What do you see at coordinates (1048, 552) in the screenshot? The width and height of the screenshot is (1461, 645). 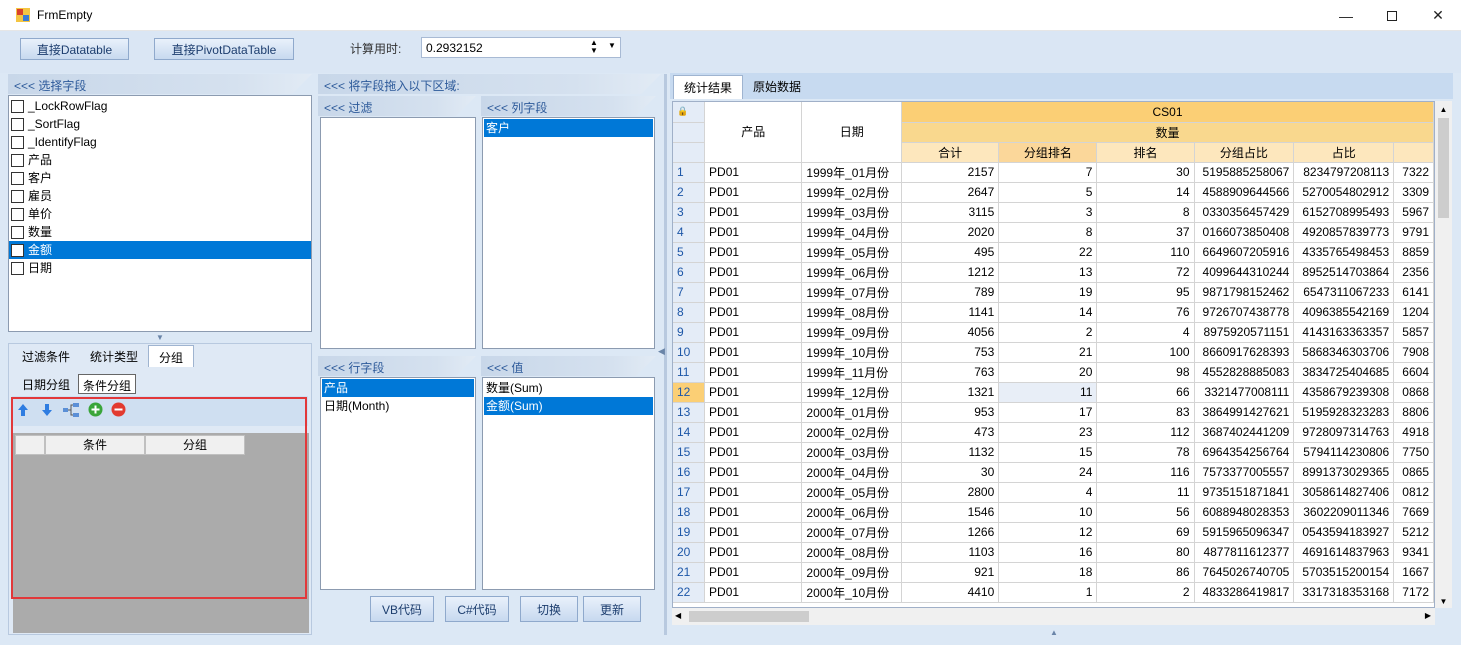 I see `table-cell: 16` at bounding box center [1048, 552].